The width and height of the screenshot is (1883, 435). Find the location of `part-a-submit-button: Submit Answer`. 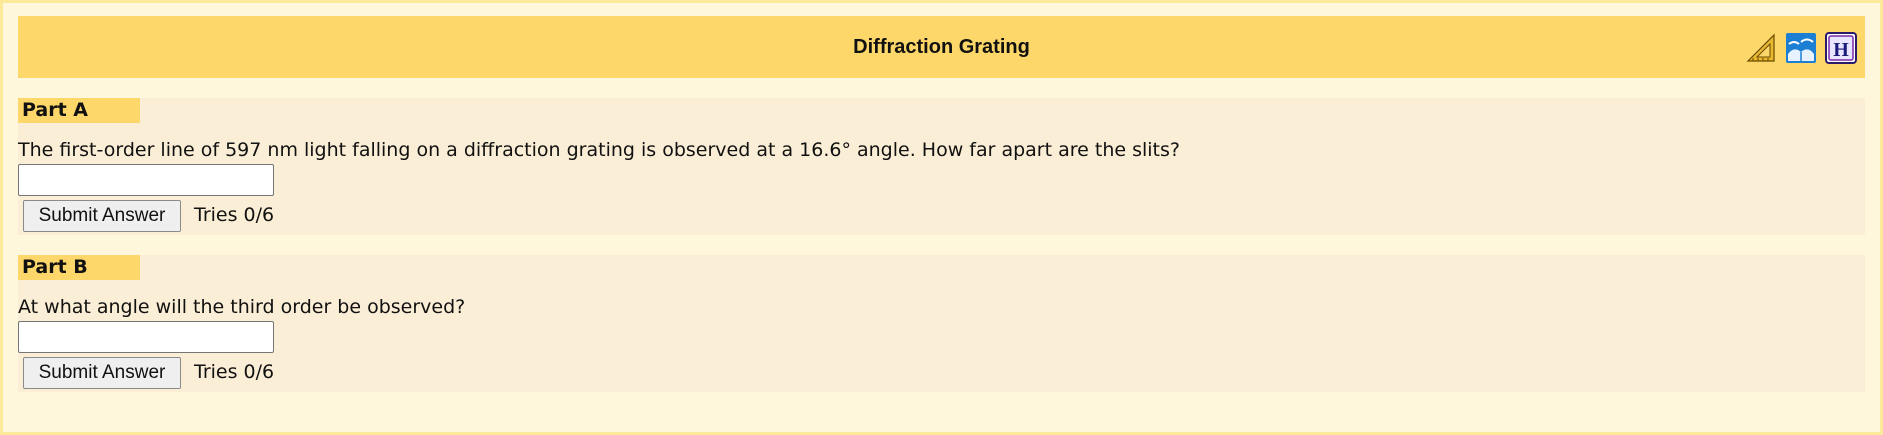

part-a-submit-button: Submit Answer is located at coordinates (102, 216).